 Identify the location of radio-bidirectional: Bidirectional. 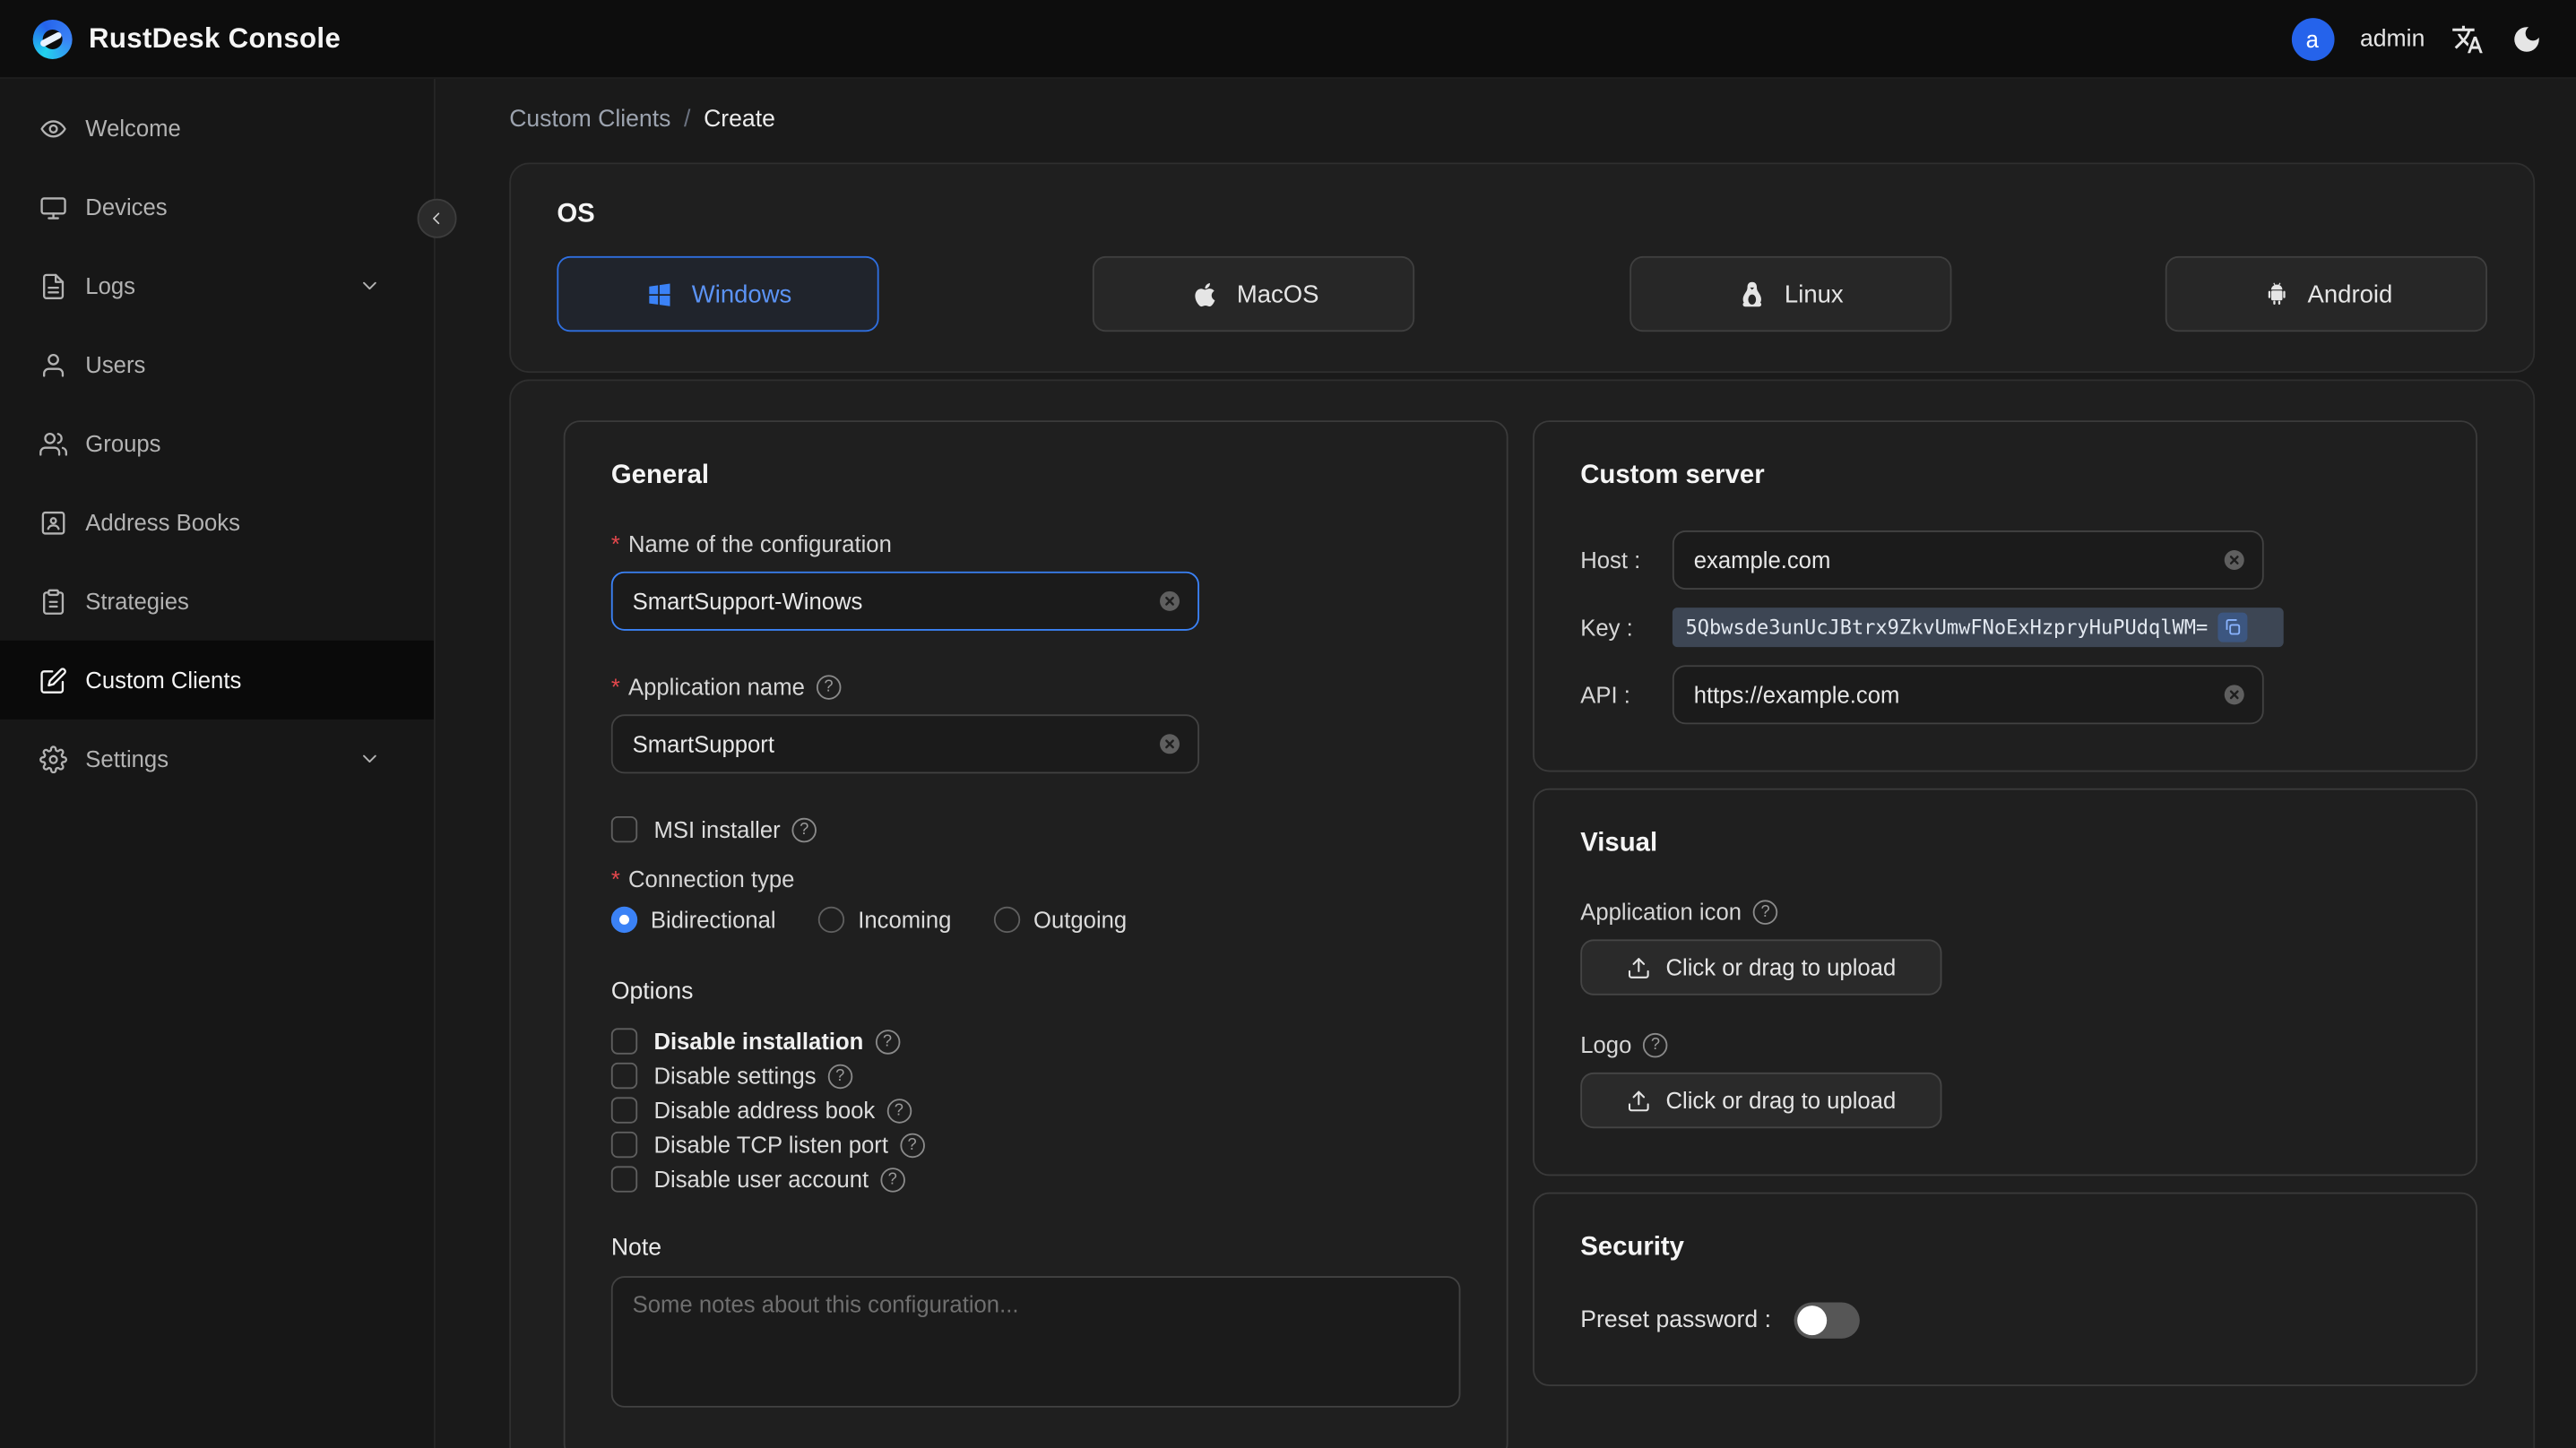
(693, 920).